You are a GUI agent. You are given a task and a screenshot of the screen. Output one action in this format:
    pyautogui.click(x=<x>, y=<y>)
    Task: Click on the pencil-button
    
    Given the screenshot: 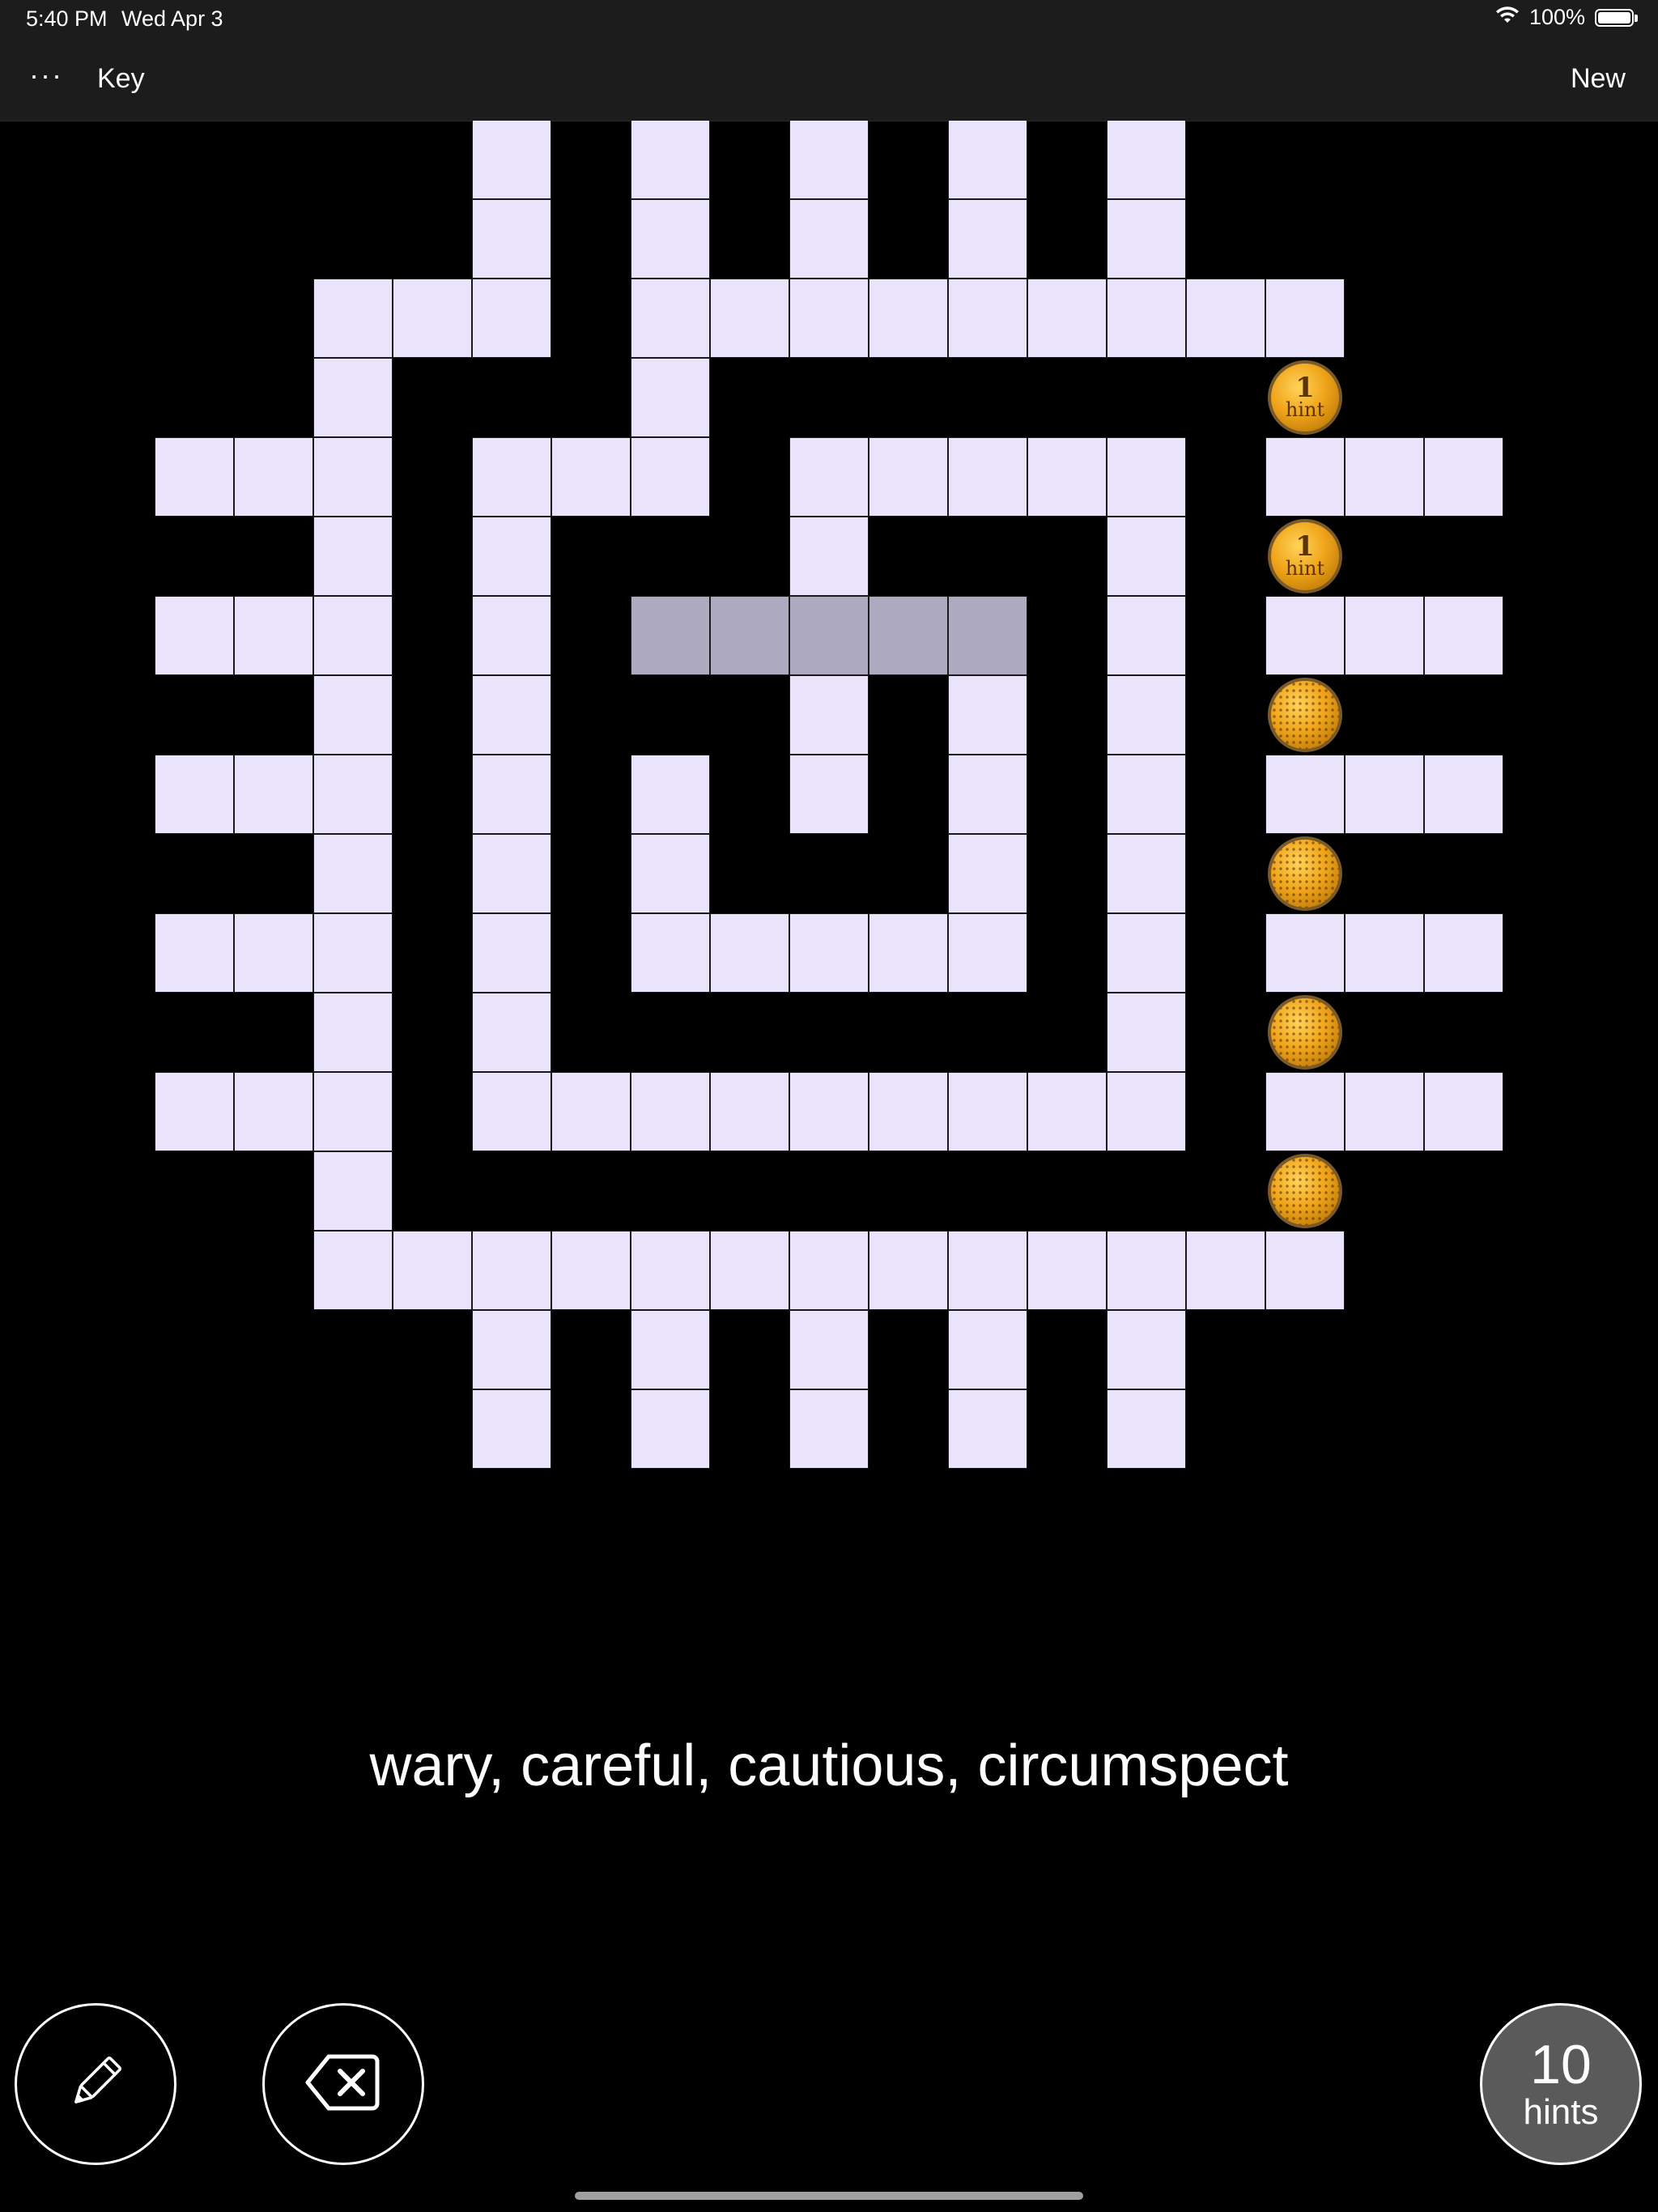 What is the action you would take?
    pyautogui.click(x=95, y=2084)
    